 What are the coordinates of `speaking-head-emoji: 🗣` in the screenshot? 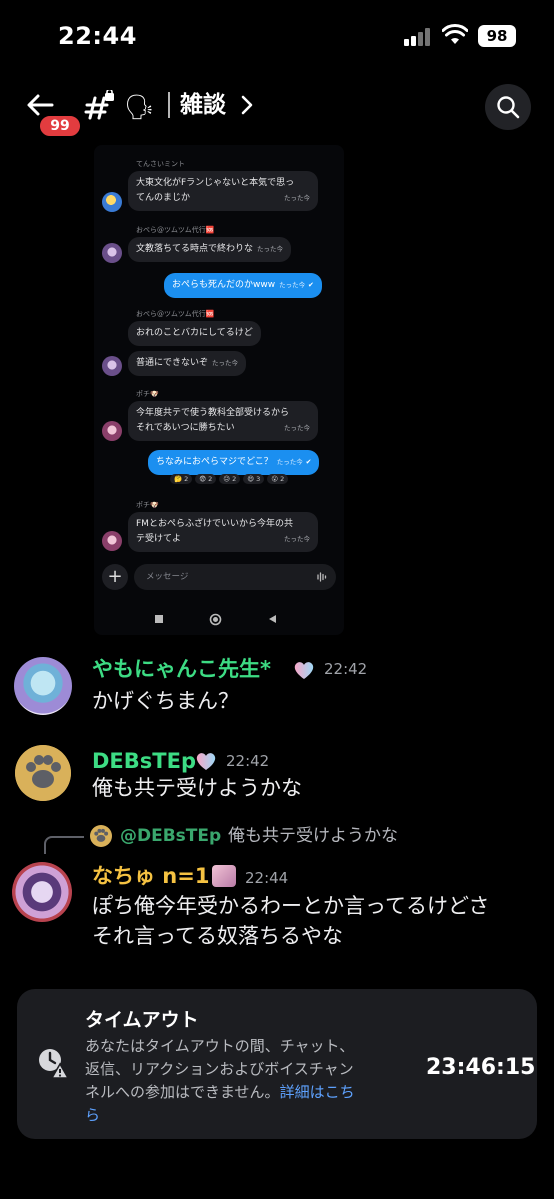 It's located at (139, 107).